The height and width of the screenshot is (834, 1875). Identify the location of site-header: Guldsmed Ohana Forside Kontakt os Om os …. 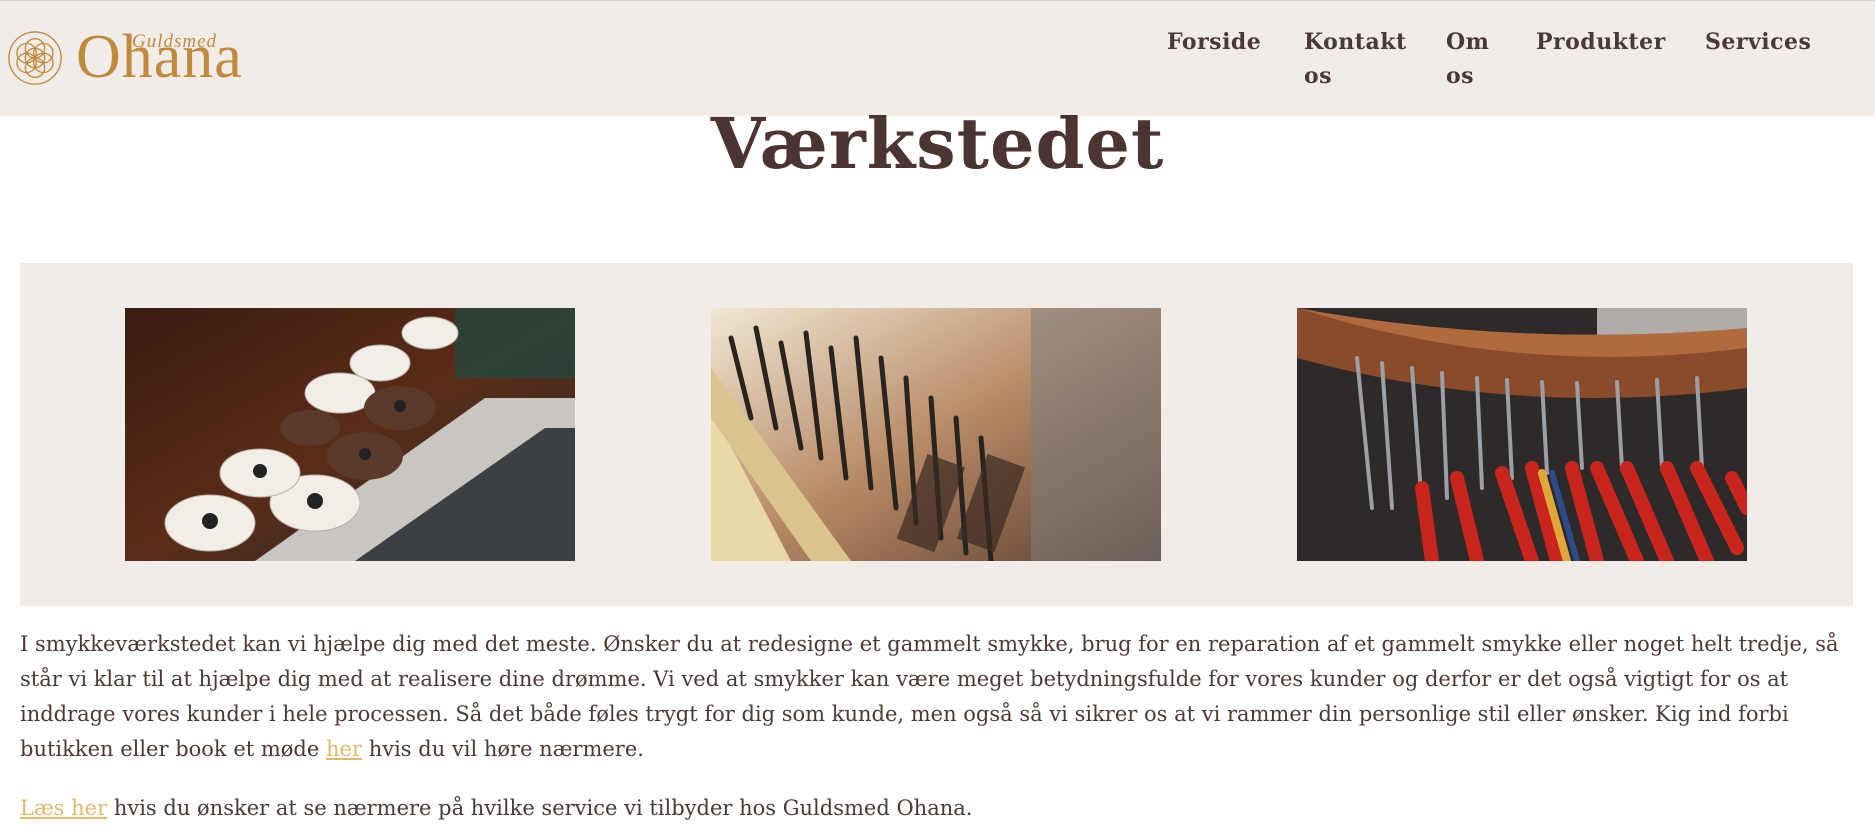
(937, 57).